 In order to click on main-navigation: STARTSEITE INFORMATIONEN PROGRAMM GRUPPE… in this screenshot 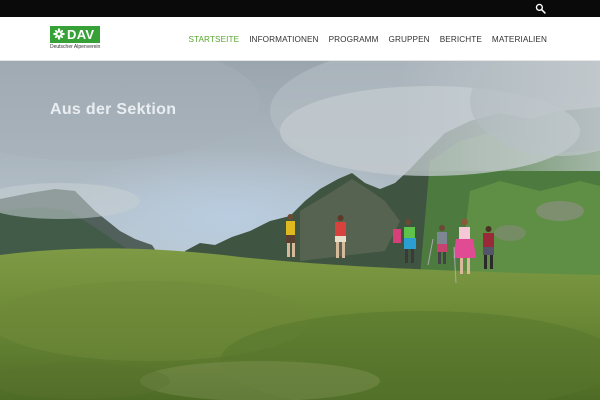, I will do `click(367, 39)`.